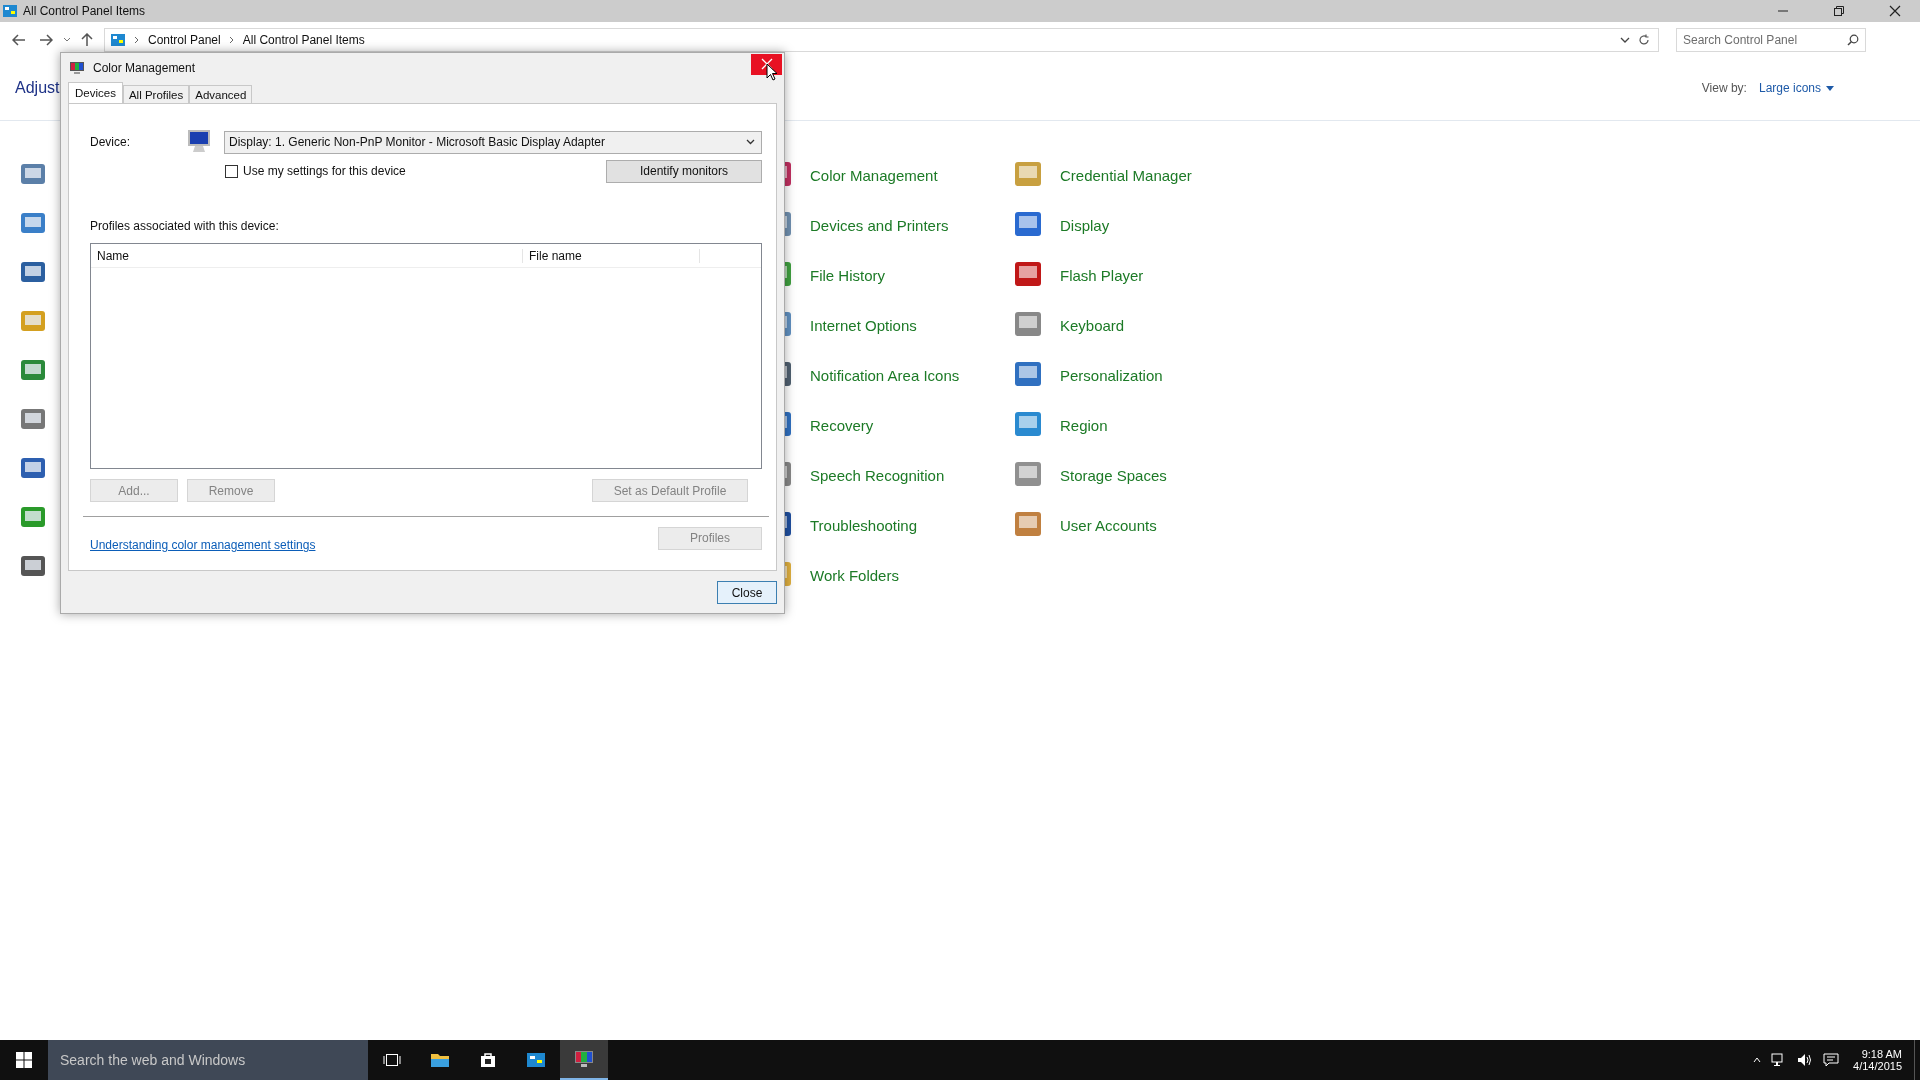 This screenshot has height=1080, width=1920. Describe the element at coordinates (303, 40) in the screenshot. I see `breadcrumb-item: All Control Panel Items` at that location.